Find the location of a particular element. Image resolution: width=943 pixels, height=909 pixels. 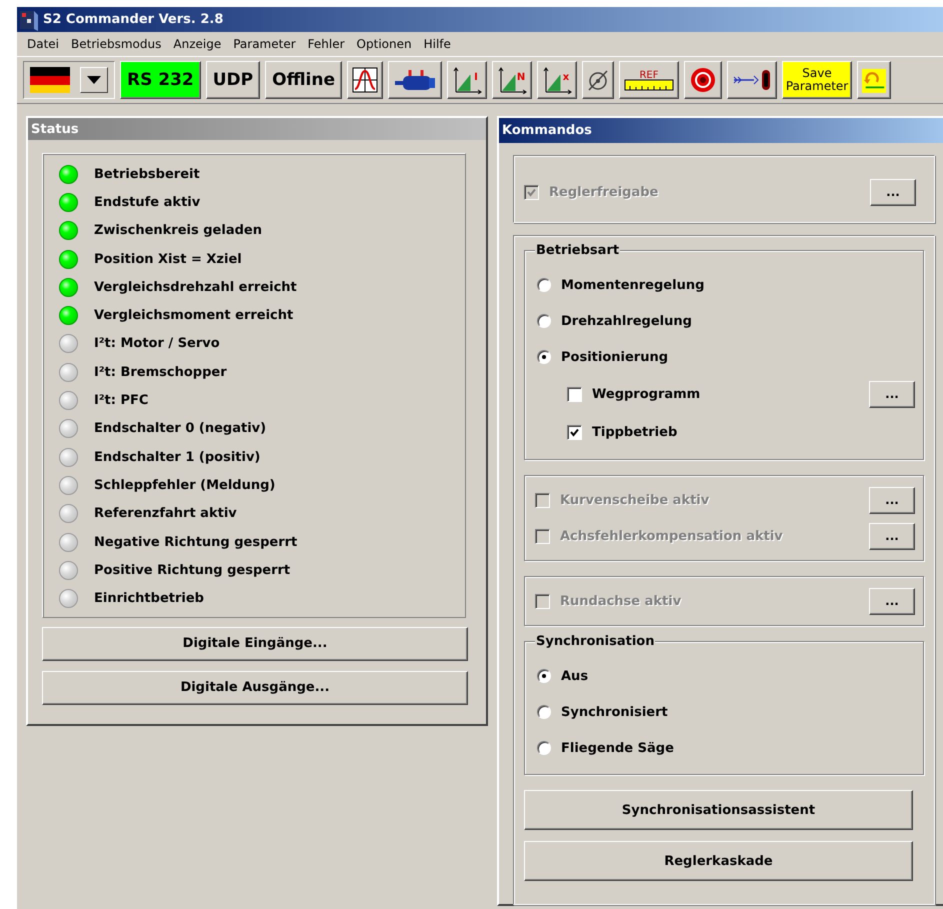

group-title: Synchronisation is located at coordinates (595, 641).